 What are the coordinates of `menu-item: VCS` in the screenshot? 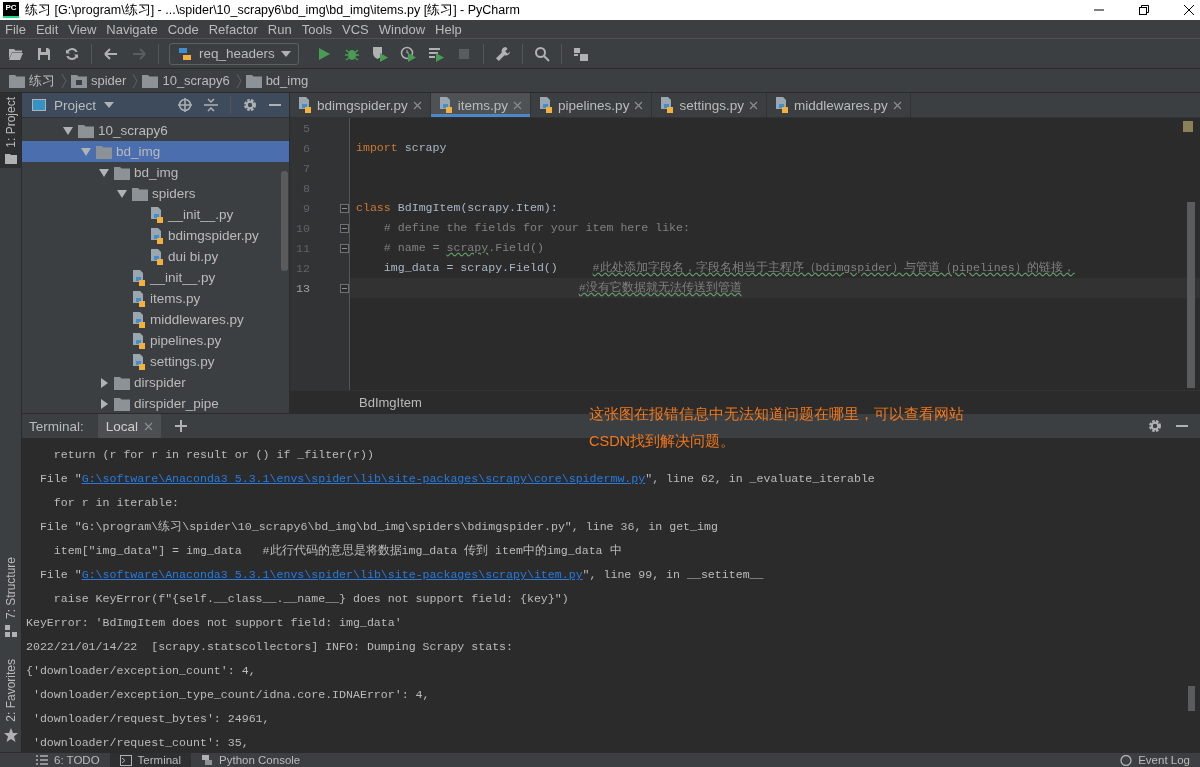 It's located at (355, 29).